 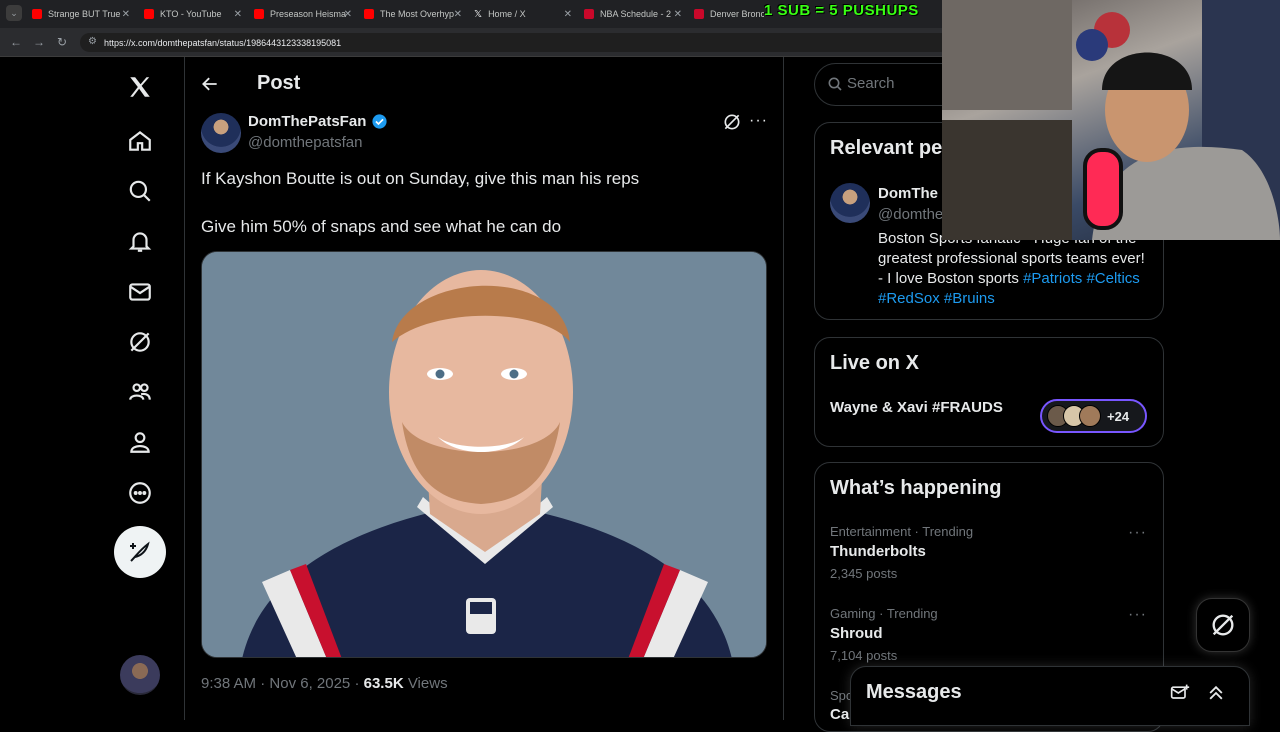 I want to click on account-avatar, so click(x=140, y=675).